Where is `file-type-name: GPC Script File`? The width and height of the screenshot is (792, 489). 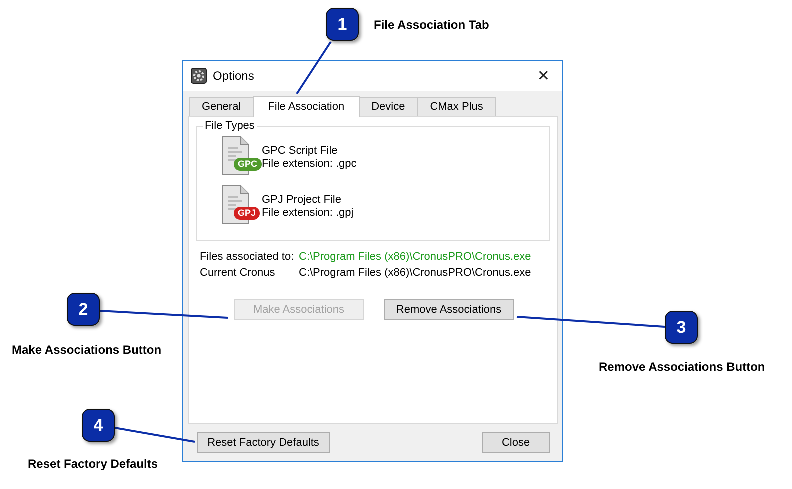 file-type-name: GPC Script File is located at coordinates (300, 151).